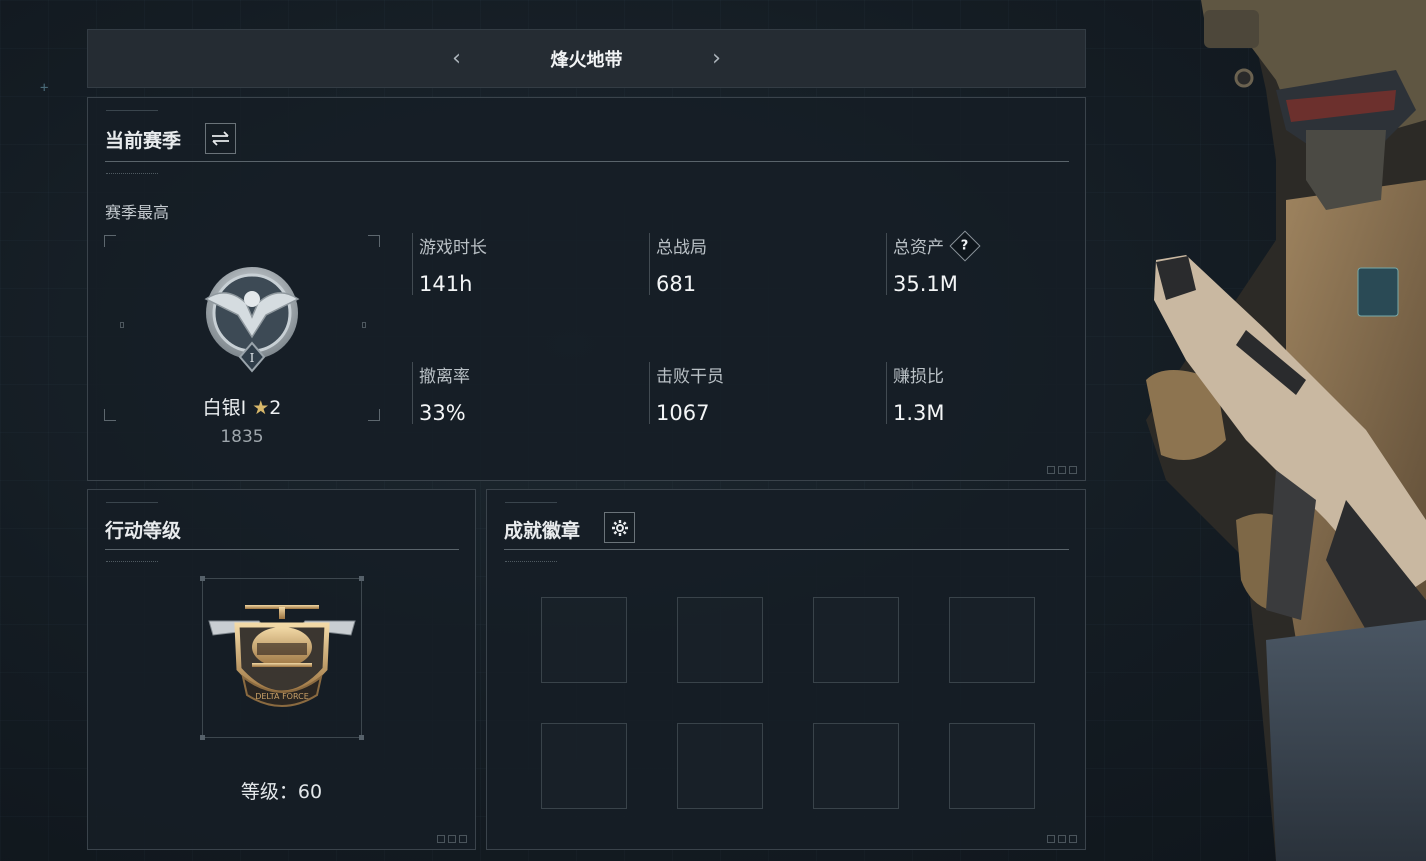  Describe the element at coordinates (676, 284) in the screenshot. I see `stat-value: 681` at that location.